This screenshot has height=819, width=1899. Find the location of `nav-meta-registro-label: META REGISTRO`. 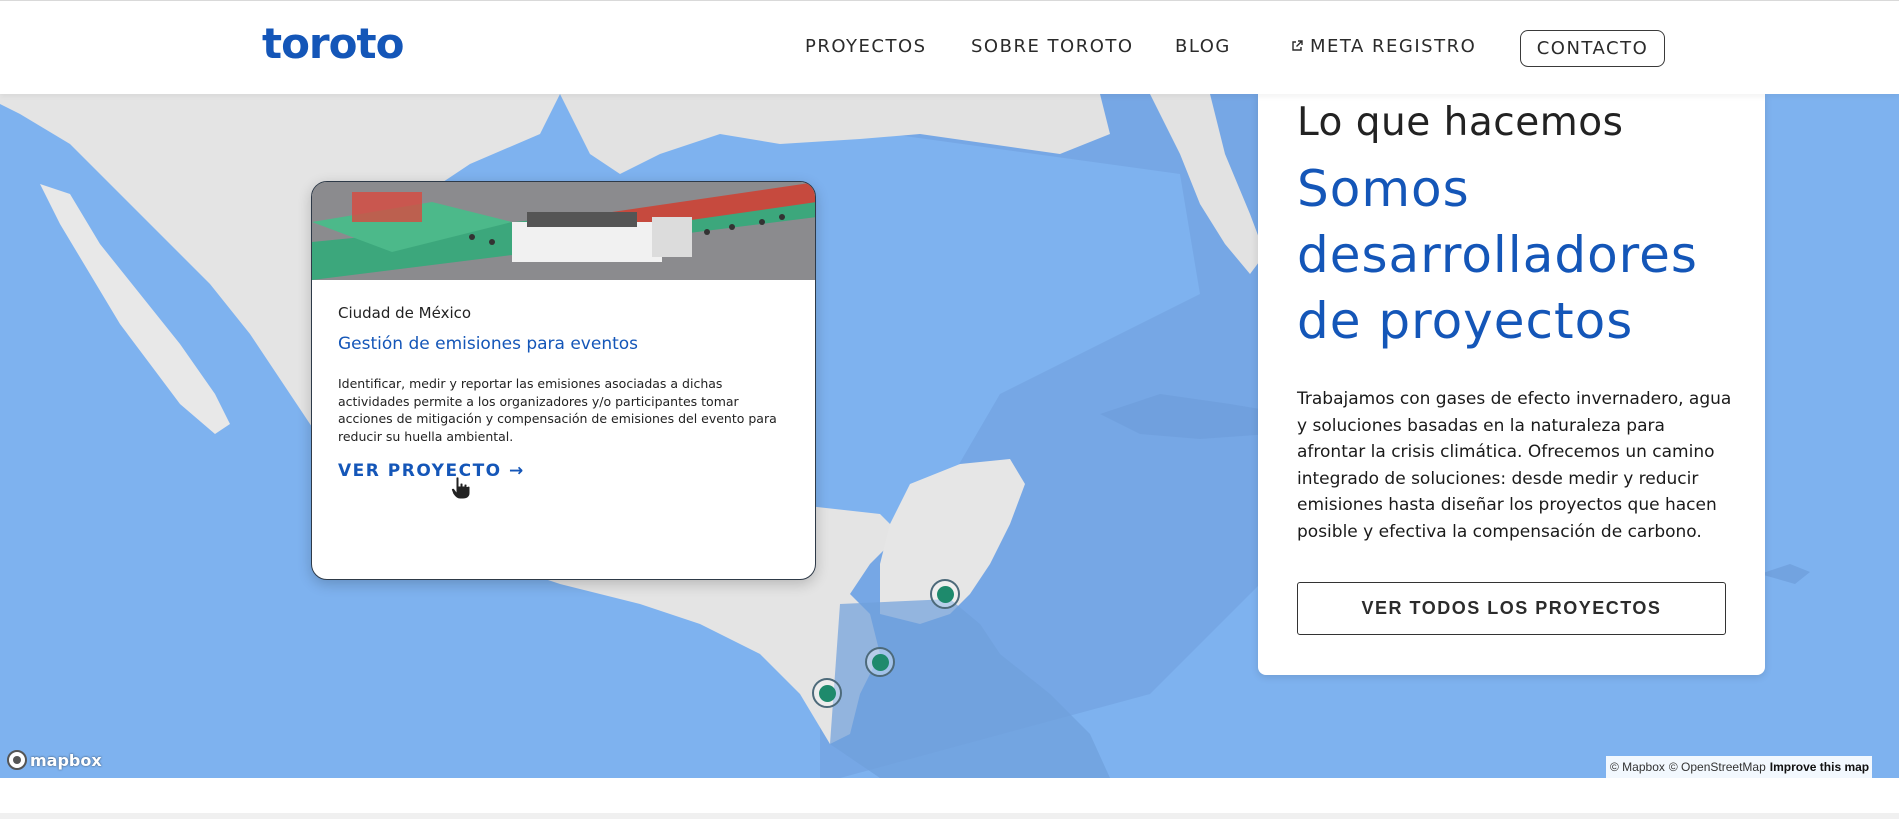

nav-meta-registro-label: META REGISTRO is located at coordinates (1393, 46).